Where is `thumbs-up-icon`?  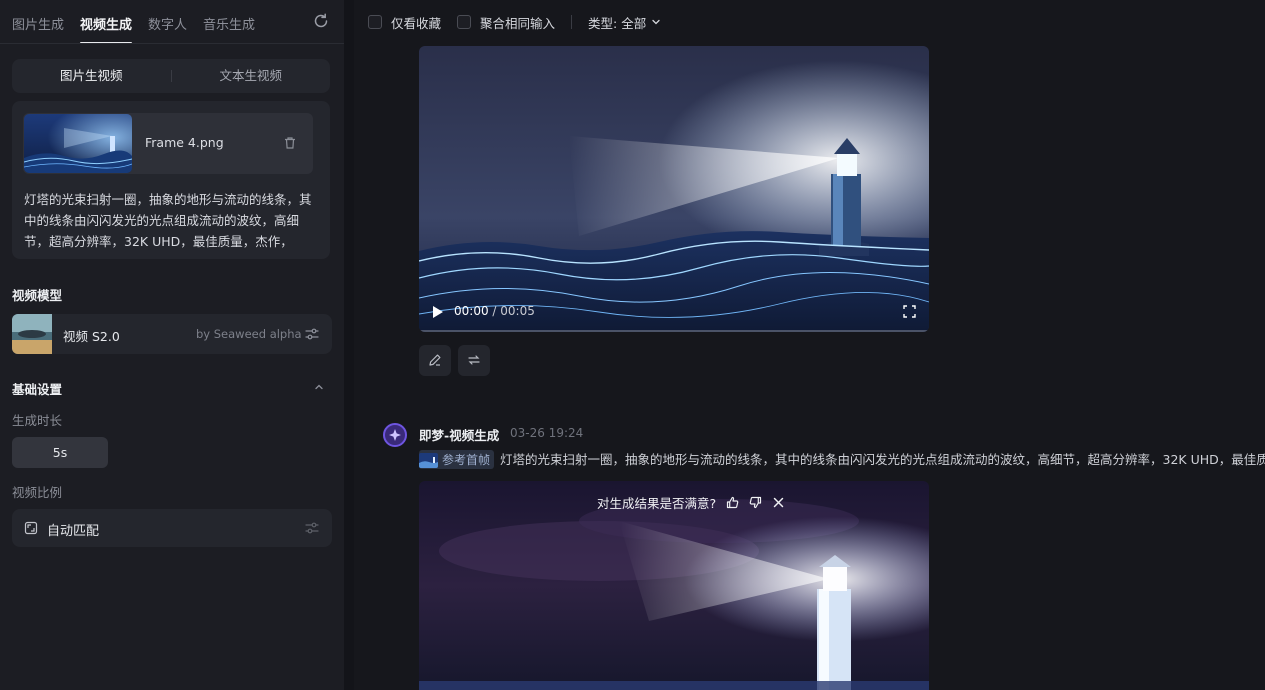
thumbs-up-icon is located at coordinates (732, 502).